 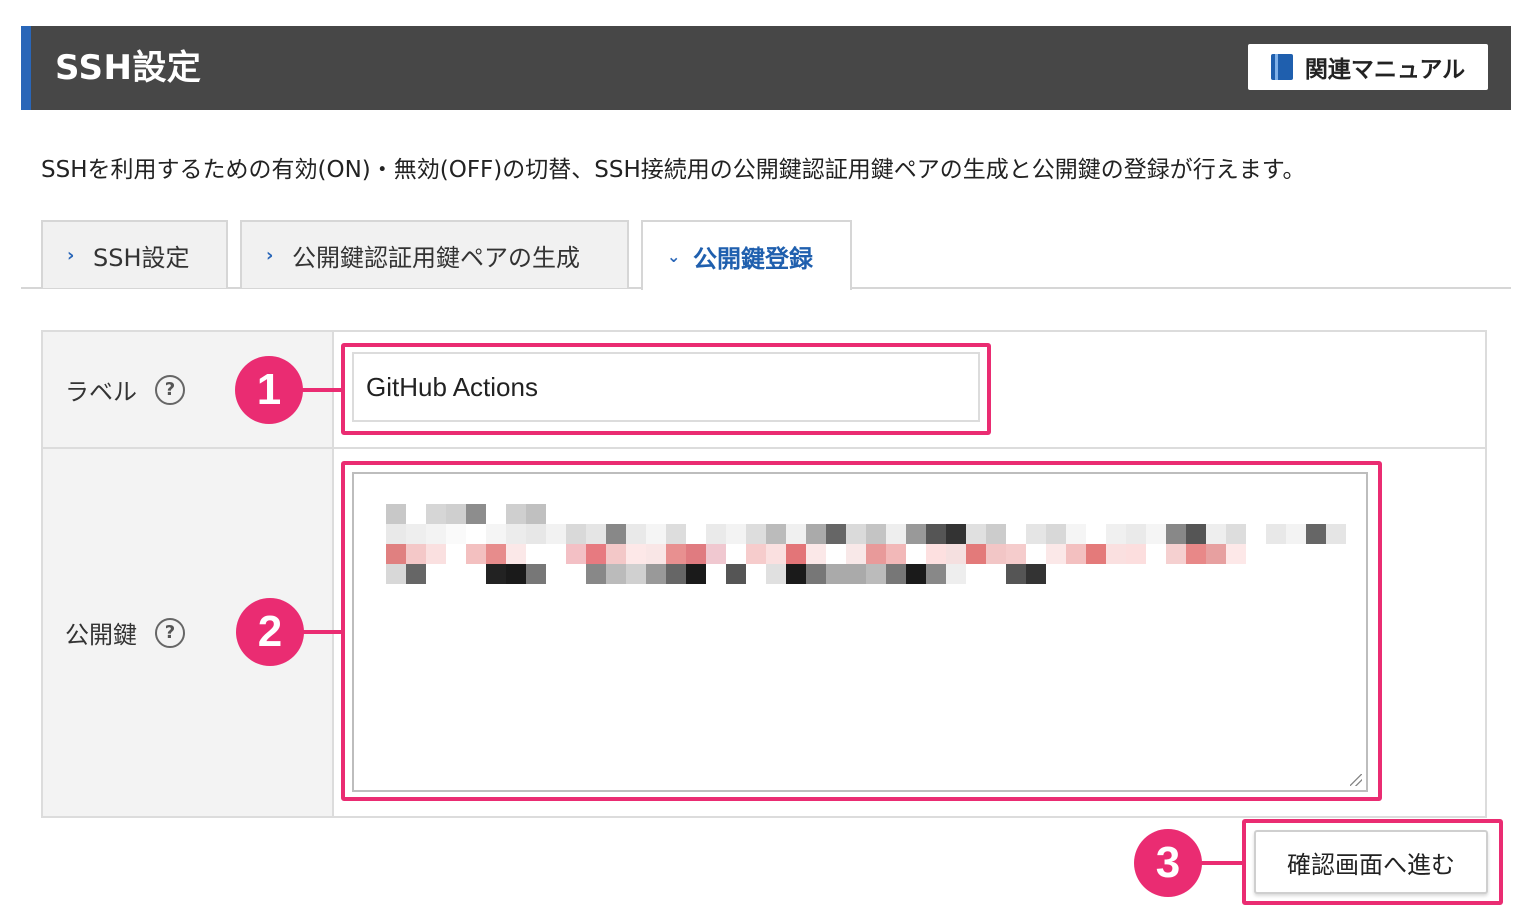 What do you see at coordinates (101, 635) in the screenshot?
I see `public-key-field-label: 公開鍵` at bounding box center [101, 635].